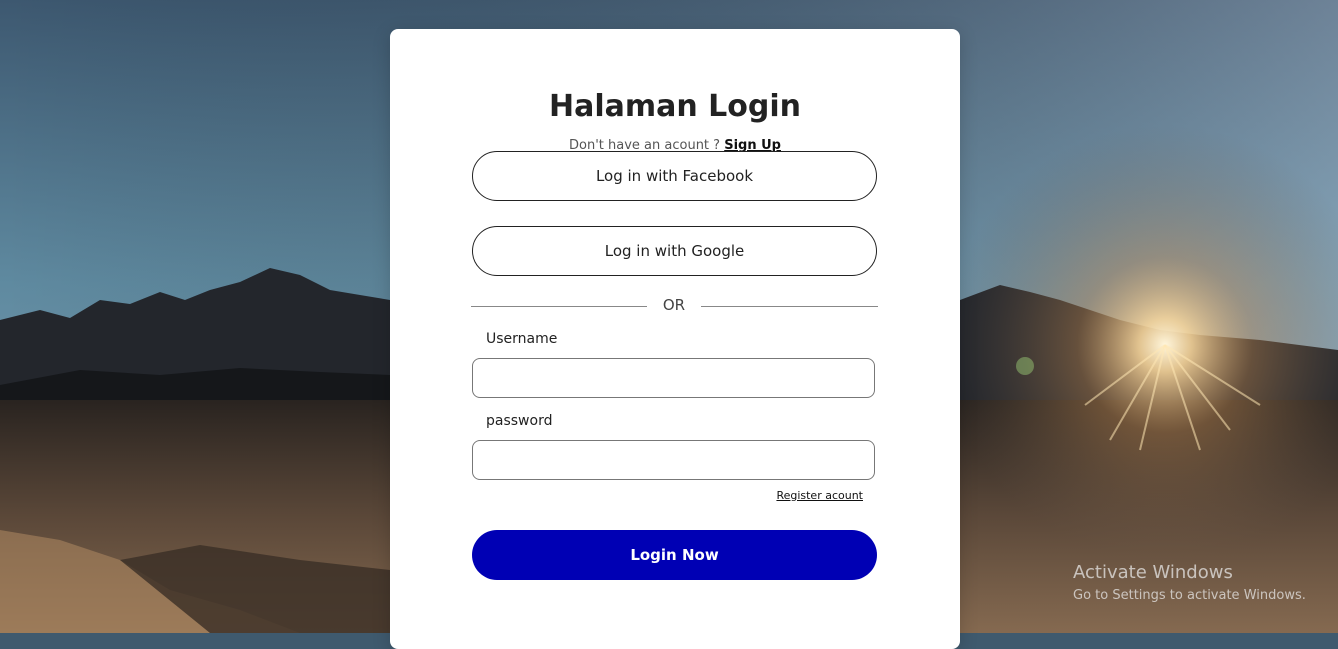  Describe the element at coordinates (673, 460) in the screenshot. I see `password-input` at that location.